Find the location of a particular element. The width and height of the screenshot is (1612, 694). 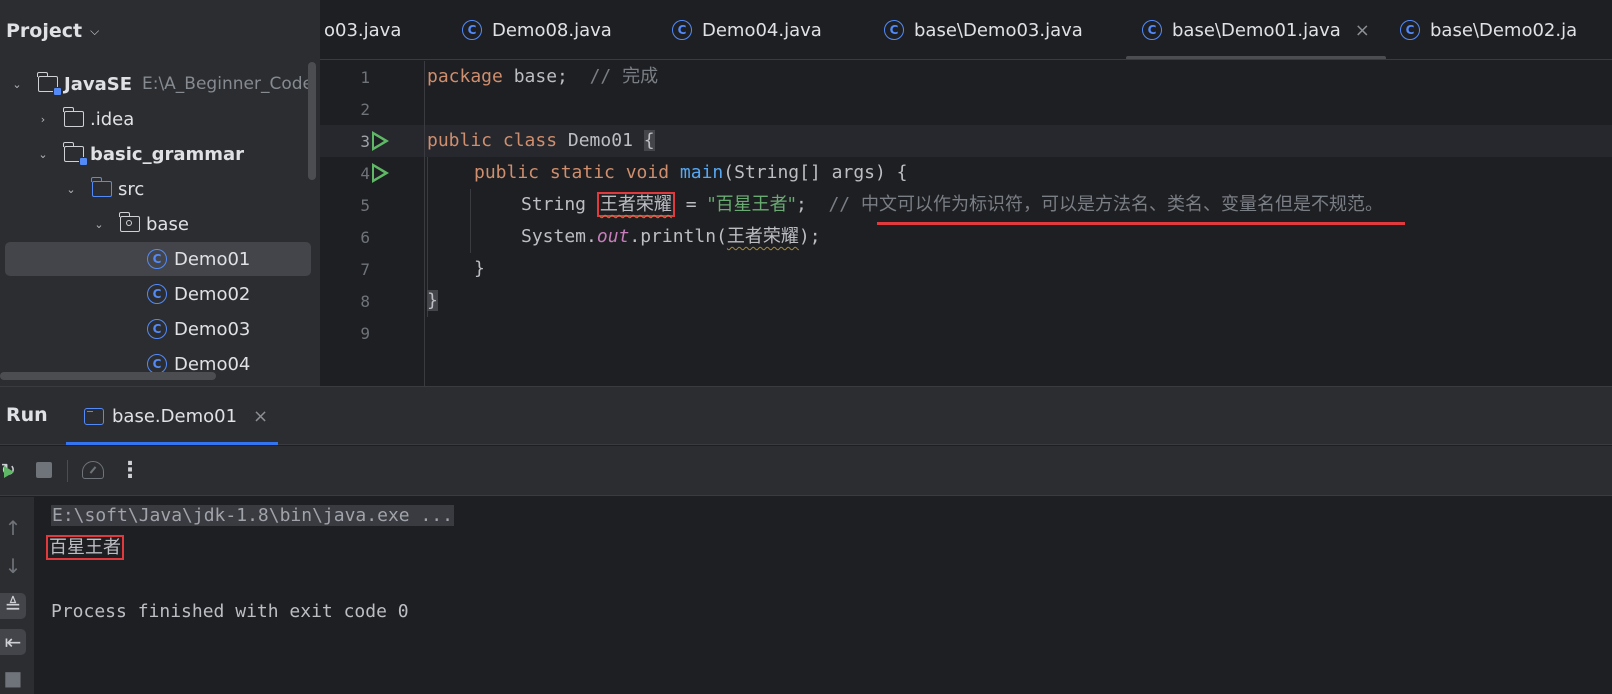

coverage-icon is located at coordinates (93, 470).